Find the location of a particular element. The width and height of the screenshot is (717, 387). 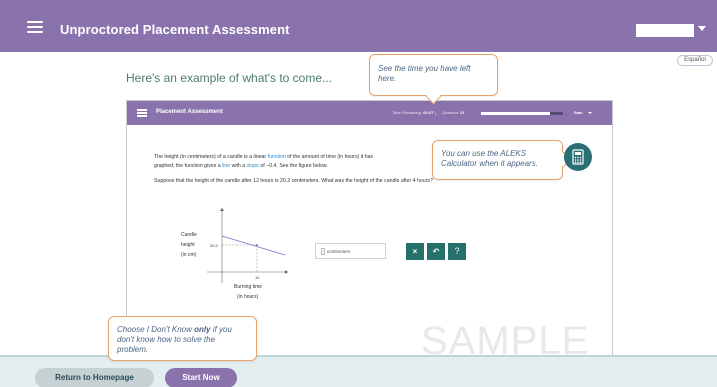

question-text-part: graphed, the function gives a is located at coordinates (188, 166).